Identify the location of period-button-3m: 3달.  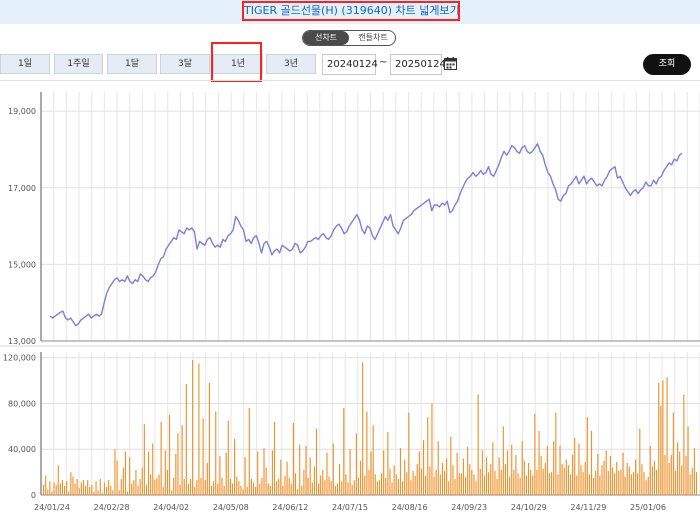
(185, 64).